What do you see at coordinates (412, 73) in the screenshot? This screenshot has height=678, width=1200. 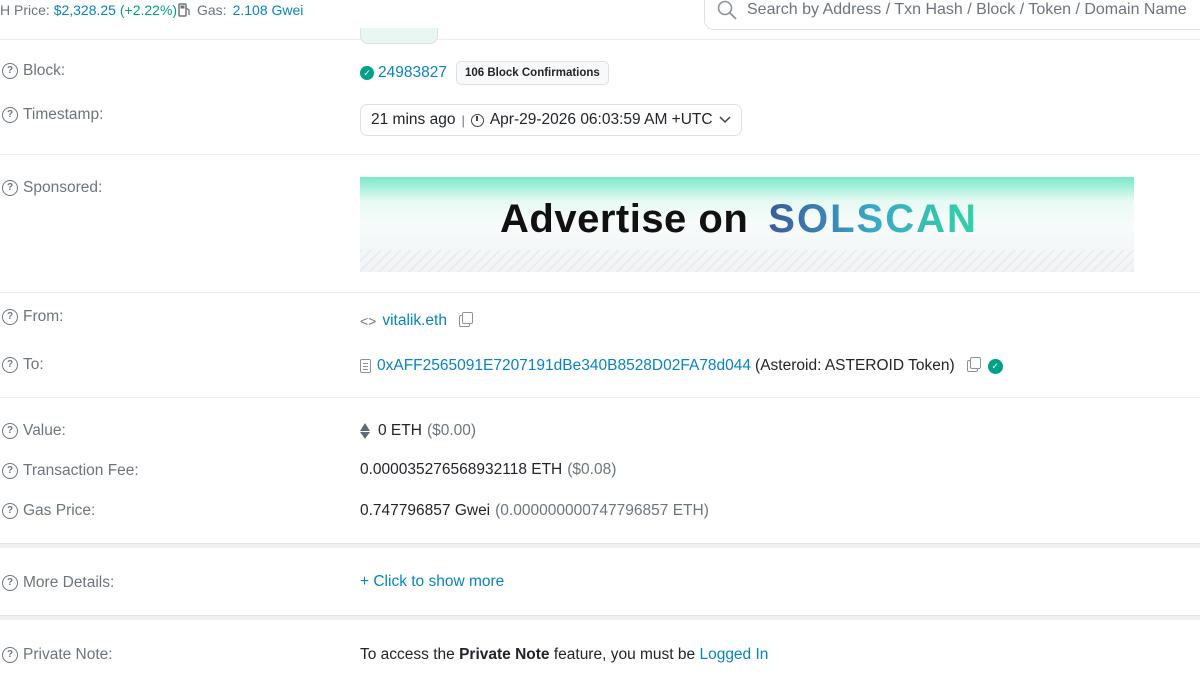 I see `block-number-link: 24983827` at bounding box center [412, 73].